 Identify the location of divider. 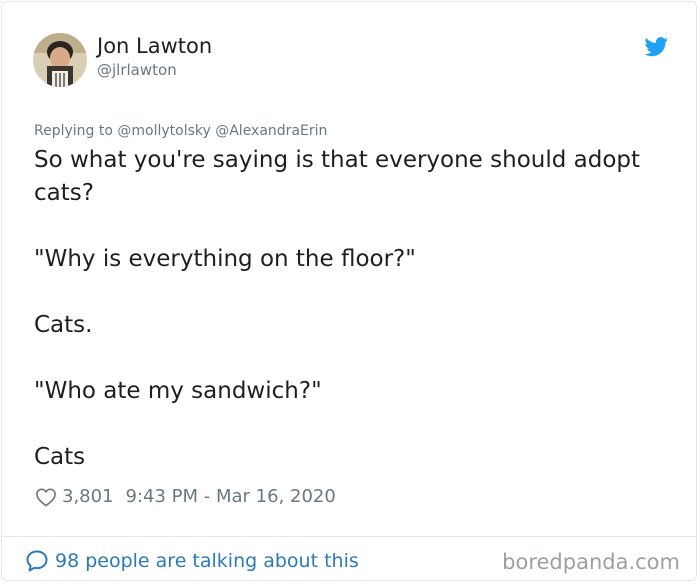
(349, 536).